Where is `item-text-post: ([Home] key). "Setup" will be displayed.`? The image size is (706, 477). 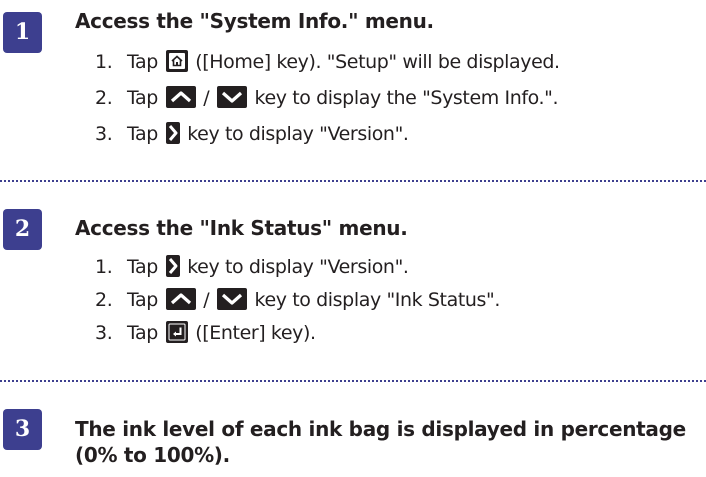 item-text-post: ([Home] key). "Setup" will be displayed. is located at coordinates (374, 62).